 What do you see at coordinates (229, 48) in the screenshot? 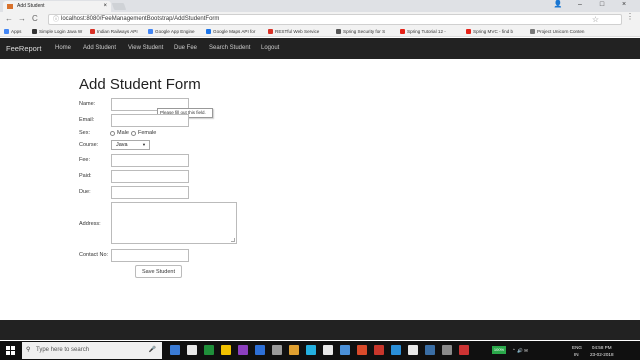
I see `nav-search-student: Search Student` at bounding box center [229, 48].